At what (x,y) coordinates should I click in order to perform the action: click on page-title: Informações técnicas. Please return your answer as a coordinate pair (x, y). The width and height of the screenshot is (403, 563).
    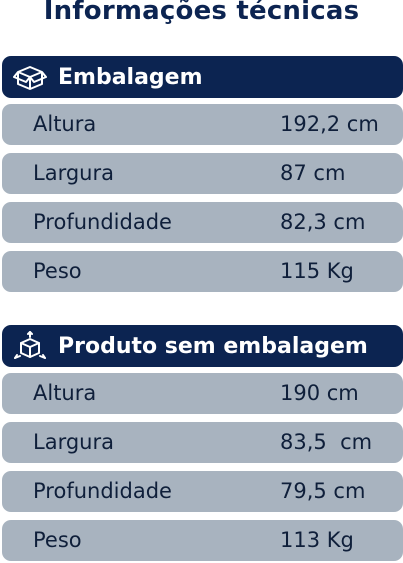
    Looking at the image, I should click on (201, 13).